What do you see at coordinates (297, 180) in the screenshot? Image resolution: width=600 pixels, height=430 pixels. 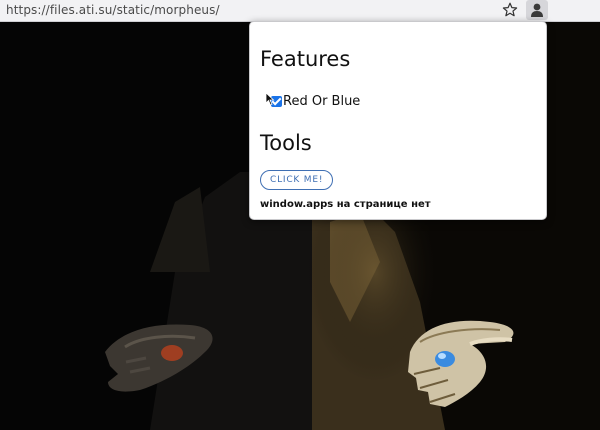 I see `click-me-button: CLICK ME!` at bounding box center [297, 180].